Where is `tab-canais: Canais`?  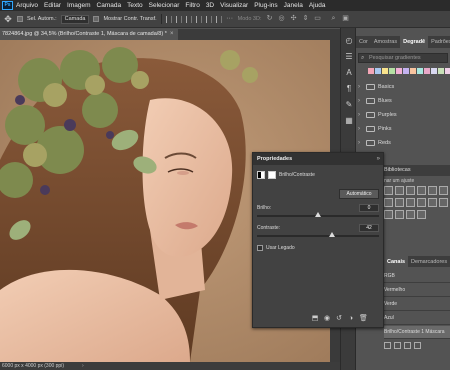
tab-canais: Canais is located at coordinates (396, 261).